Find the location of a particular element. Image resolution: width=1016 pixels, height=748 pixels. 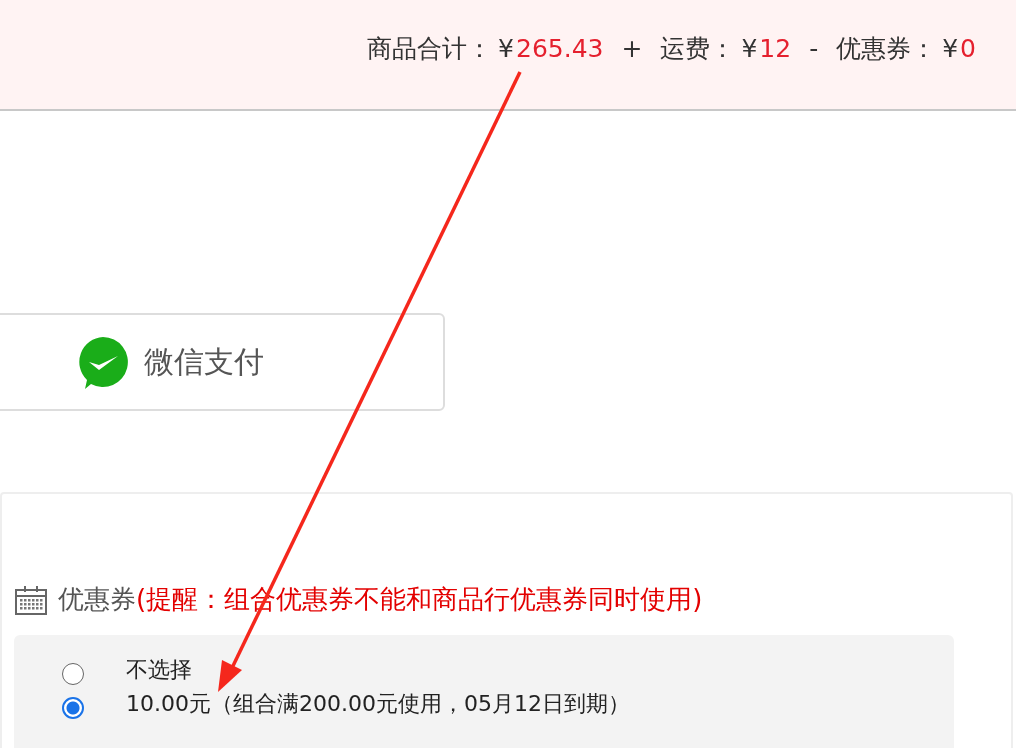

wechat-pay-button: 微信支付 is located at coordinates (222, 362).